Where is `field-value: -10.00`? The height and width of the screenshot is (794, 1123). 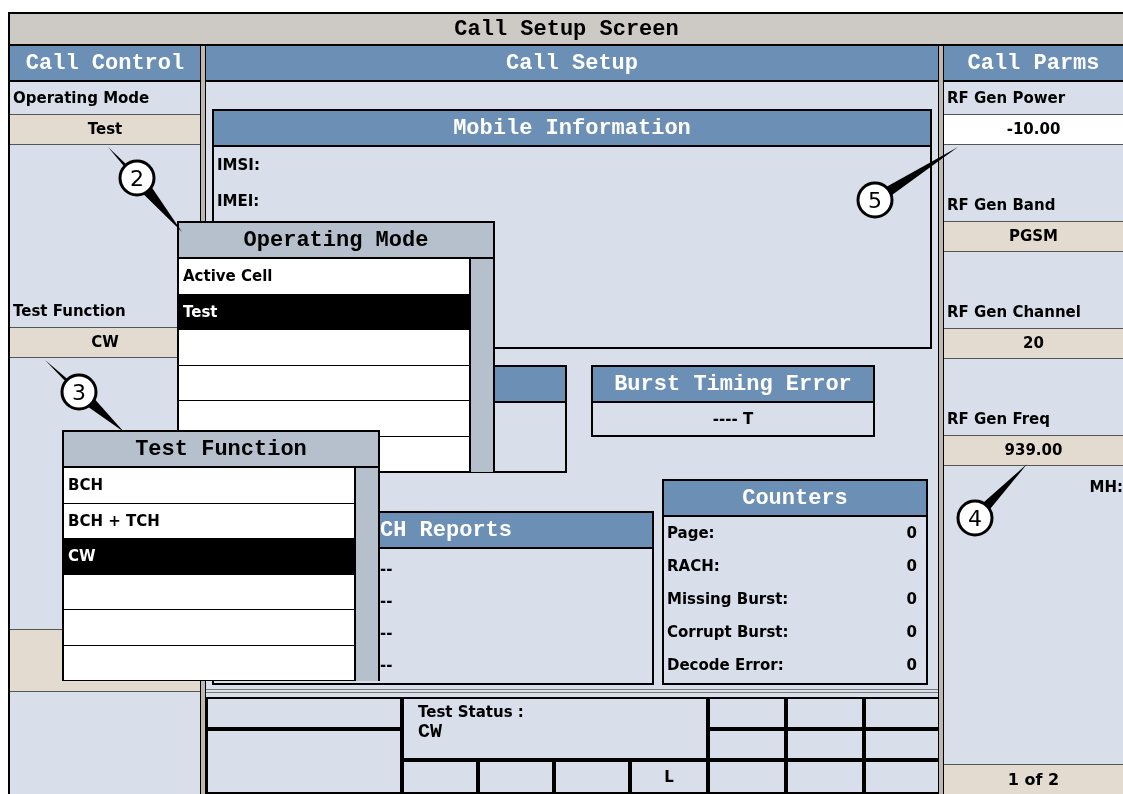 field-value: -10.00 is located at coordinates (1033, 129).